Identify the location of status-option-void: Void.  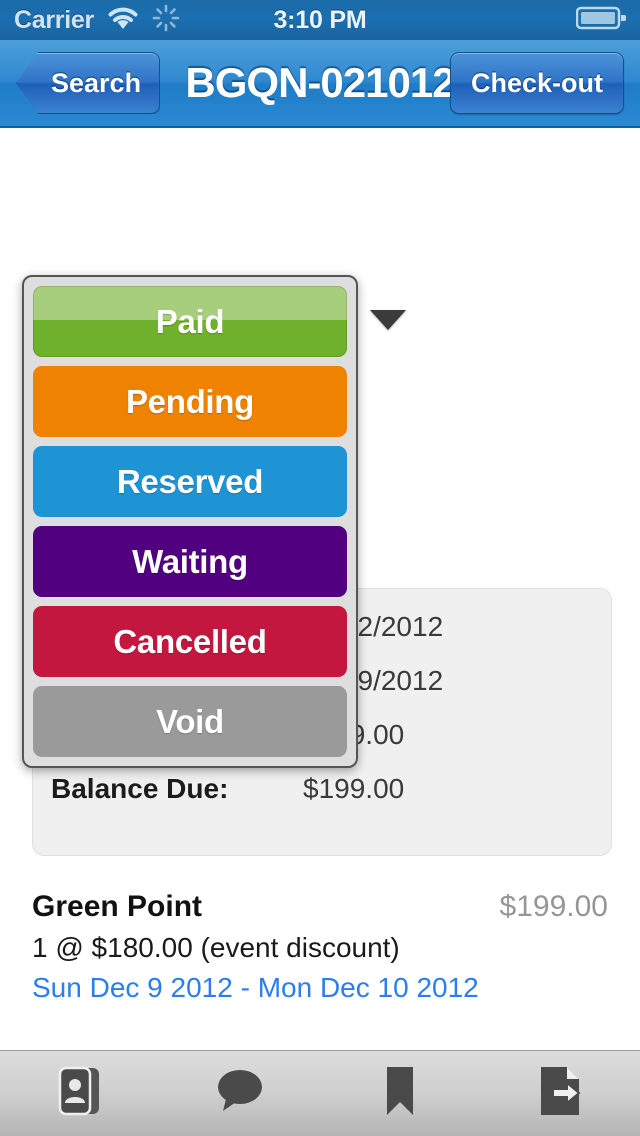
(190, 721).